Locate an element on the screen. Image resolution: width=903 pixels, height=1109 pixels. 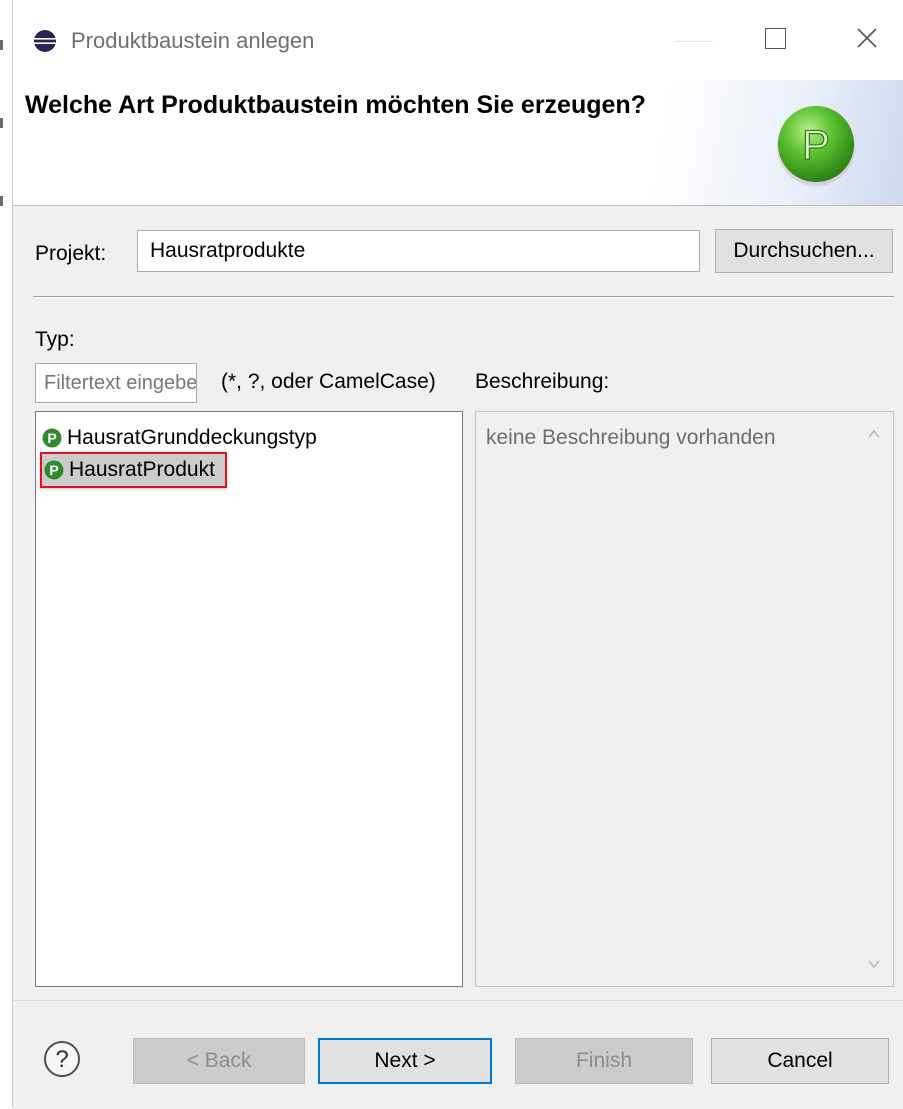
list-item: P HausratGrunddeckungstyp is located at coordinates (179, 438).